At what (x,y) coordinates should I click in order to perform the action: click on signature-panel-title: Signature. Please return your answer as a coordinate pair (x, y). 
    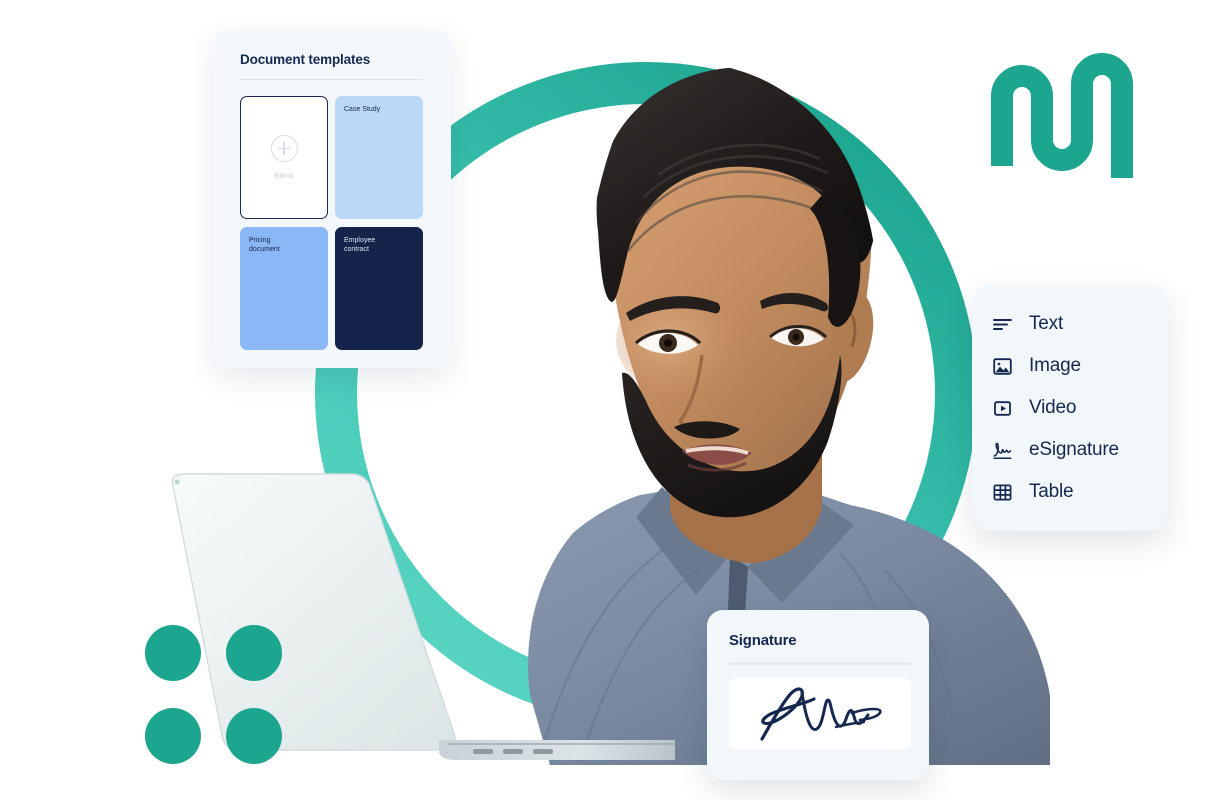
    Looking at the image, I should click on (763, 640).